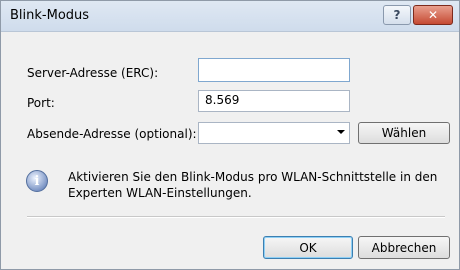 Image resolution: width=460 pixels, height=270 pixels. What do you see at coordinates (308, 247) in the screenshot?
I see `ok-button: OK` at bounding box center [308, 247].